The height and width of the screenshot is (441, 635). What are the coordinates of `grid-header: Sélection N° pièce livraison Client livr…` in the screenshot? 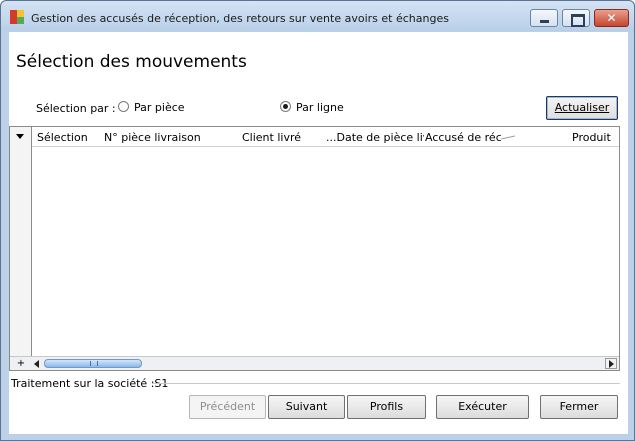 It's located at (314, 137).